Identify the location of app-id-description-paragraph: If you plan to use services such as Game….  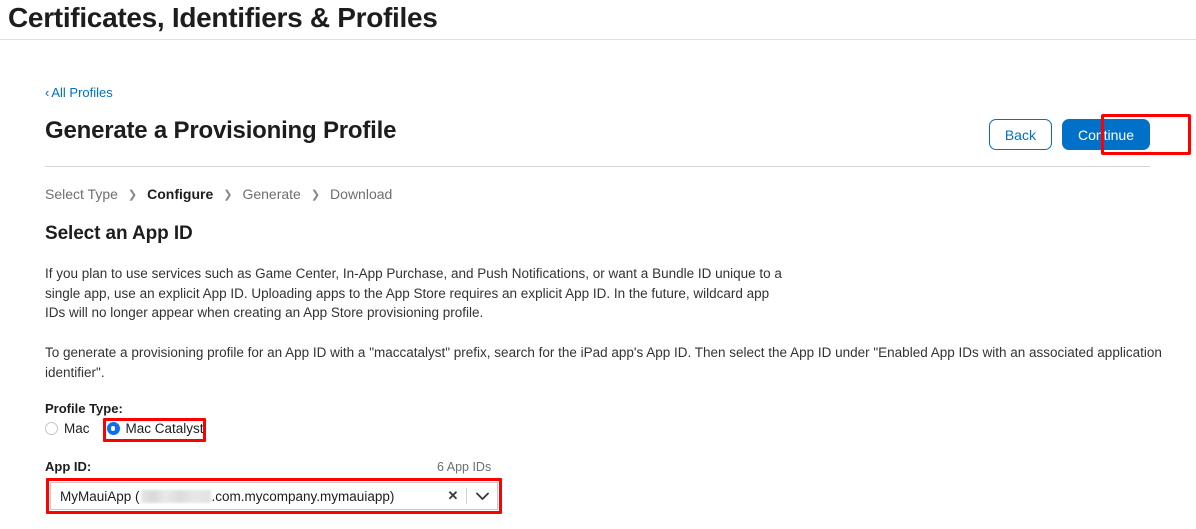
(413, 293).